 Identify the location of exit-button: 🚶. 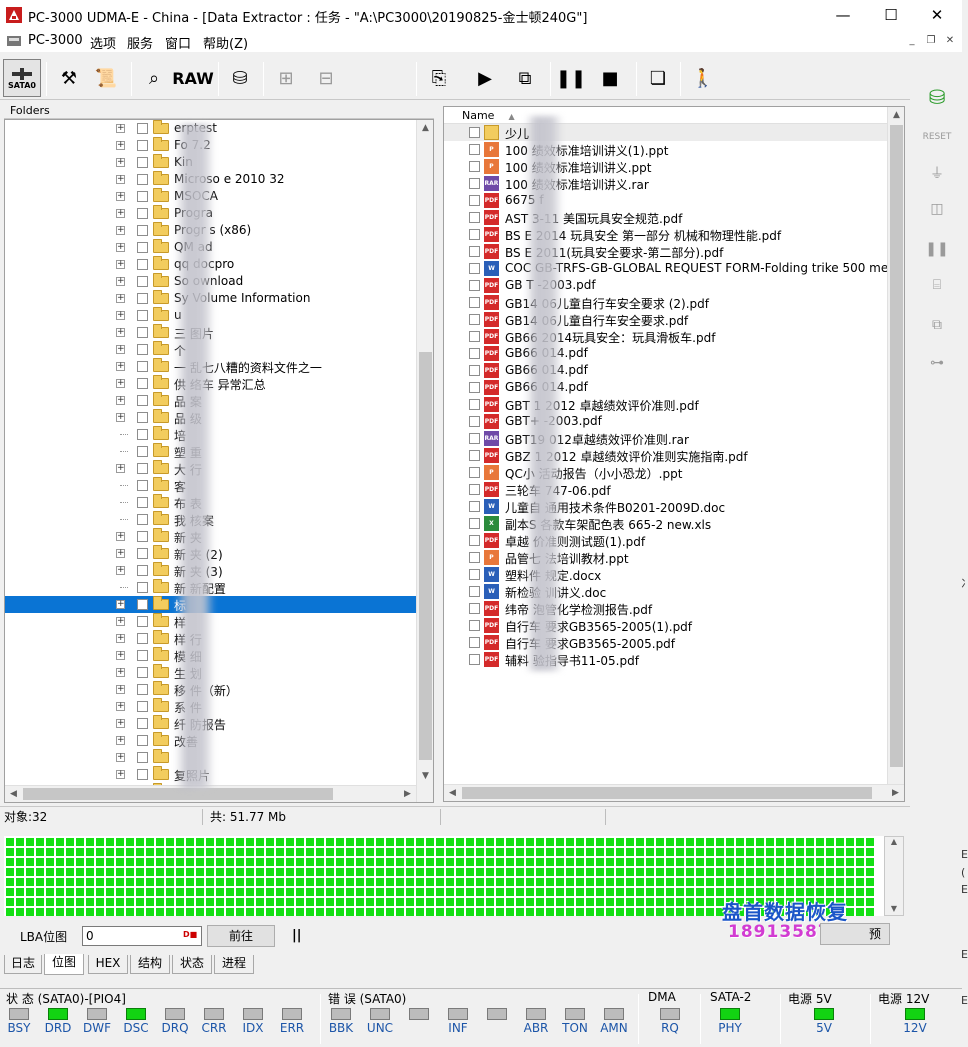
(703, 78).